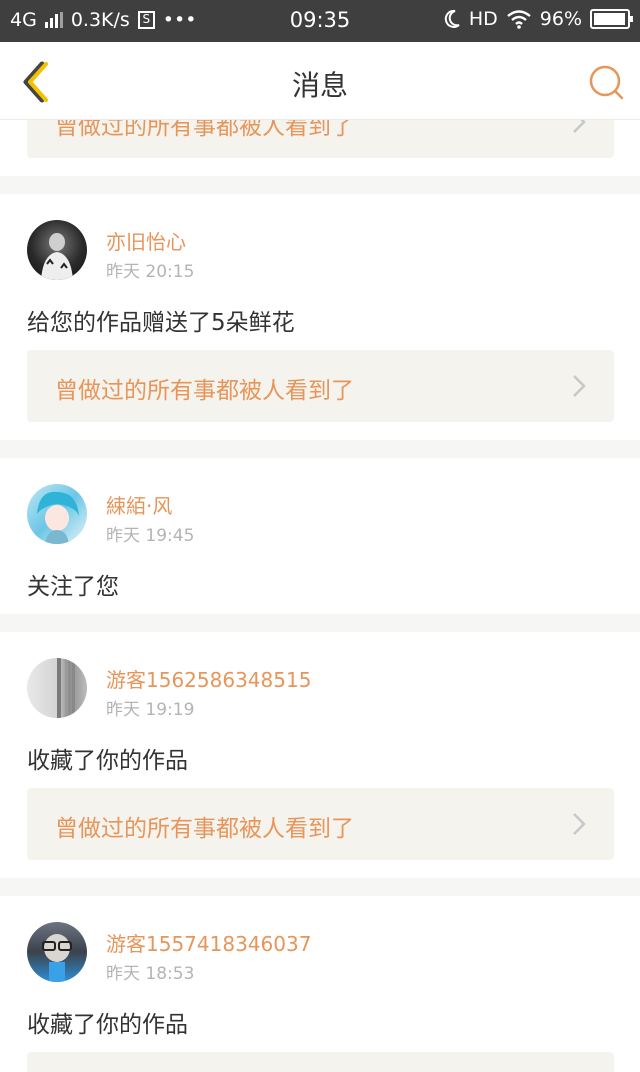 The width and height of the screenshot is (640, 1072). I want to click on username: 游客1562586348515, so click(208, 678).